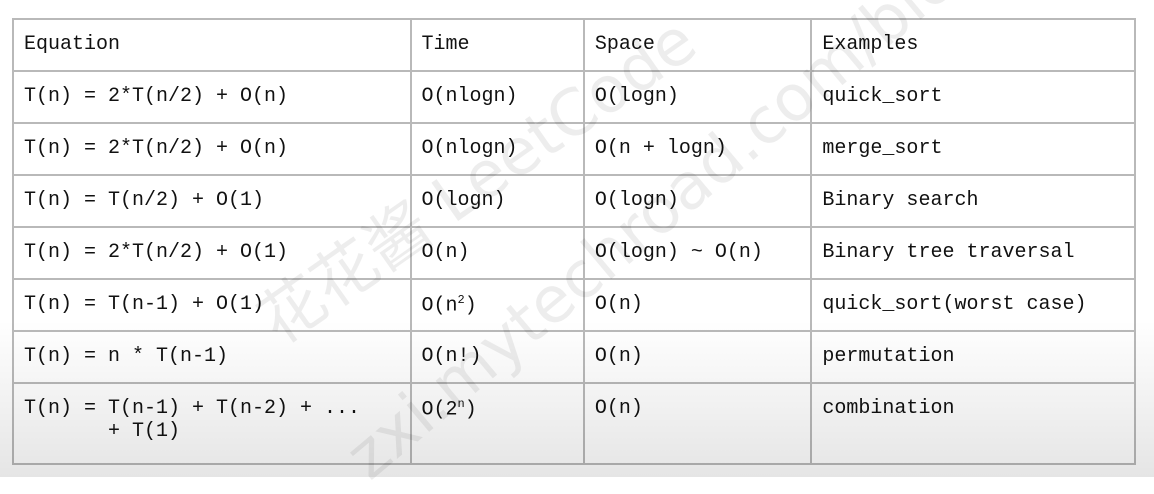 The width and height of the screenshot is (1154, 494). What do you see at coordinates (212, 45) in the screenshot?
I see `header-equation: Equation` at bounding box center [212, 45].